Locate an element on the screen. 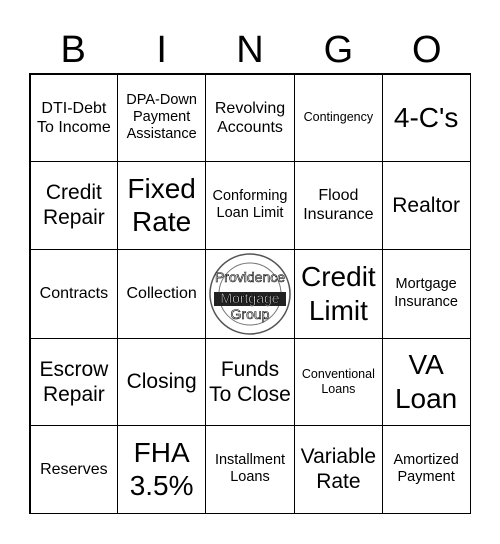 This screenshot has width=500, height=544. header-letter: B is located at coordinates (73, 50).